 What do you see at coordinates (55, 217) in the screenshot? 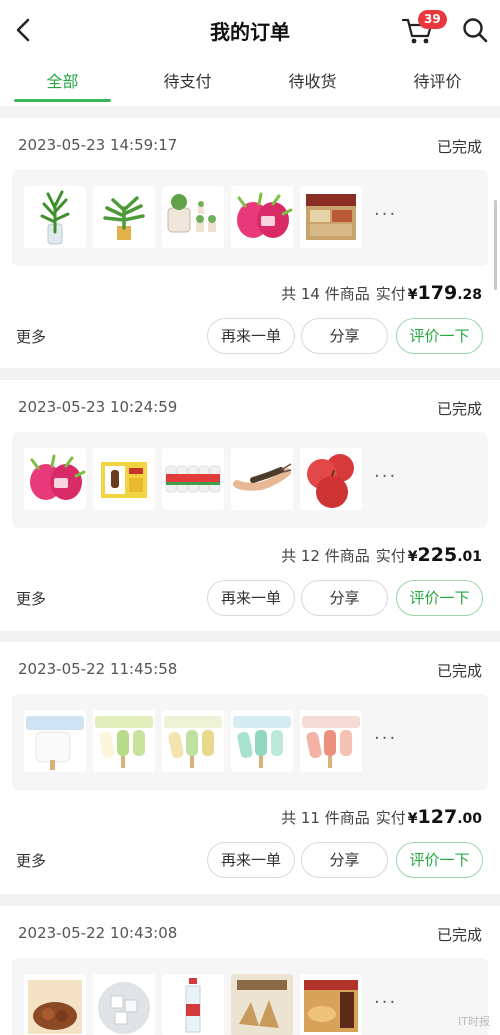
I see `product-image-lucky-bamboo` at bounding box center [55, 217].